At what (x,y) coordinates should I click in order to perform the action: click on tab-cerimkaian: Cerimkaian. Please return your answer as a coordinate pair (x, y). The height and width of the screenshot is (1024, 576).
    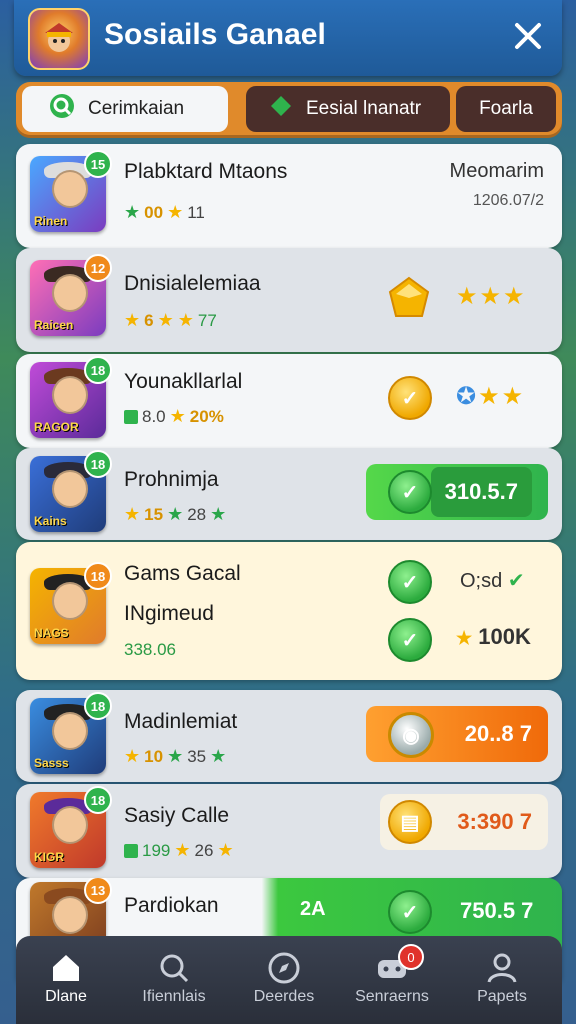
    Looking at the image, I should click on (125, 109).